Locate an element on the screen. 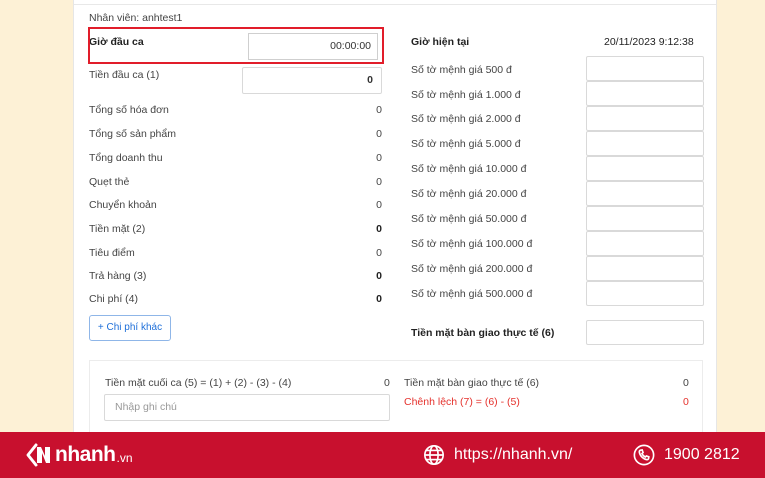 The image size is (765, 478). top-divider is located at coordinates (395, 4).